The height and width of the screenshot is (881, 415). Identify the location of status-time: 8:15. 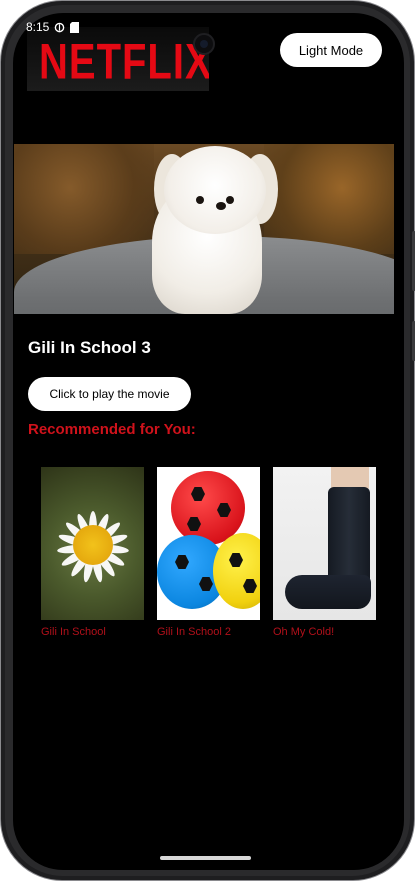
(38, 27).